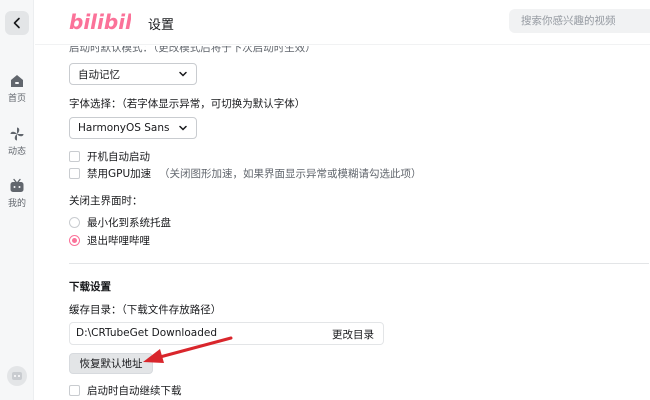 This screenshot has height=400, width=650. What do you see at coordinates (17, 141) in the screenshot?
I see `nav-item-dynamic: 动态` at bounding box center [17, 141].